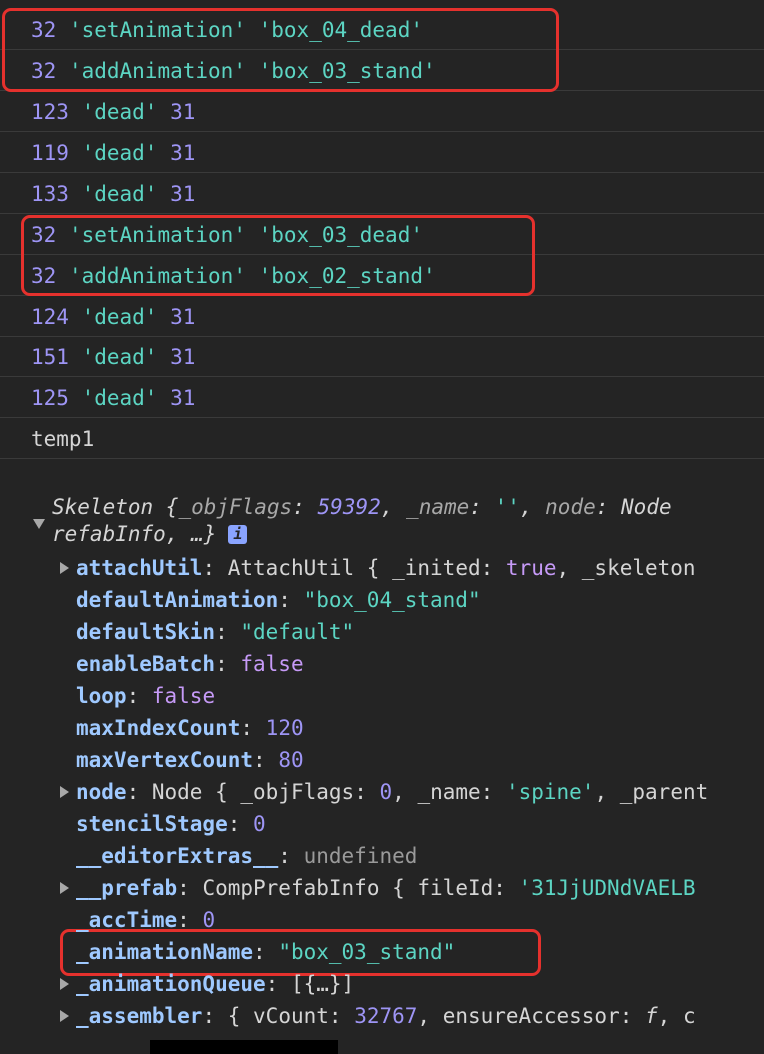 The width and height of the screenshot is (764, 1054). Describe the element at coordinates (531, 568) in the screenshot. I see `prop-sub-value: true` at that location.